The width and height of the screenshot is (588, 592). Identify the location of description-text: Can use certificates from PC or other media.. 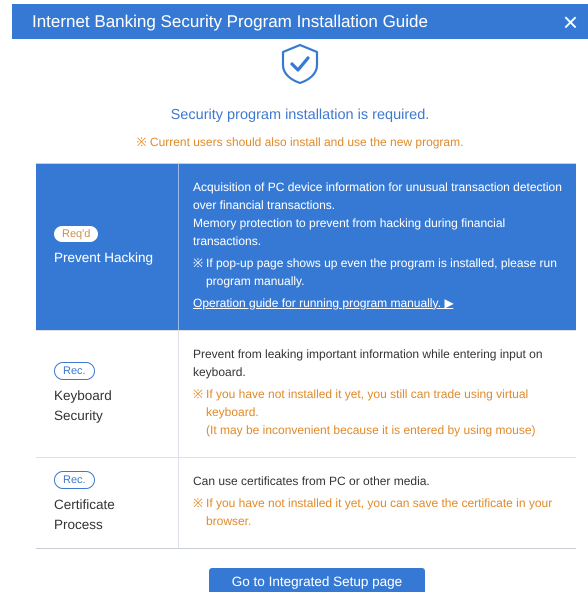
(312, 481).